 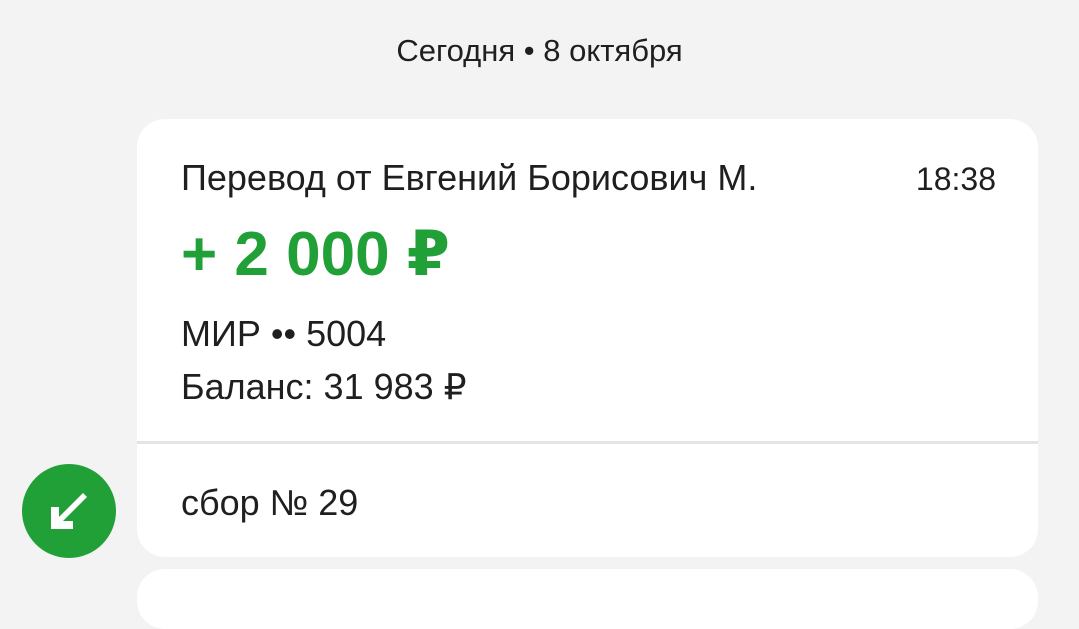 What do you see at coordinates (955, 179) in the screenshot?
I see `transaction-time: 18:38` at bounding box center [955, 179].